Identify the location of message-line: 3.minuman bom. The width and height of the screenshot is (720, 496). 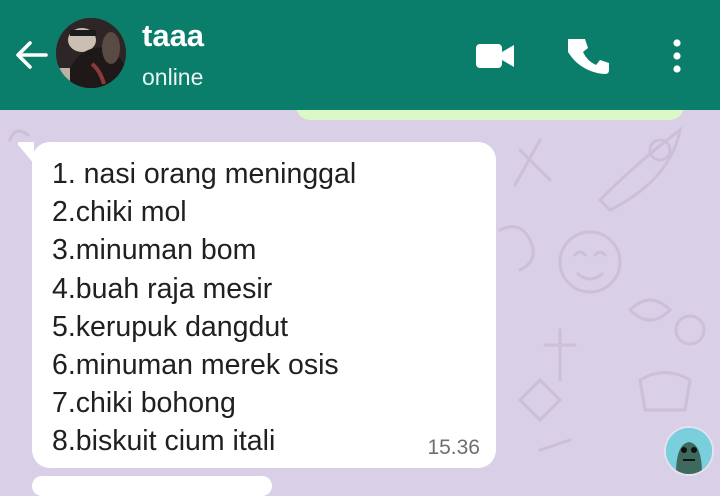
(154, 250).